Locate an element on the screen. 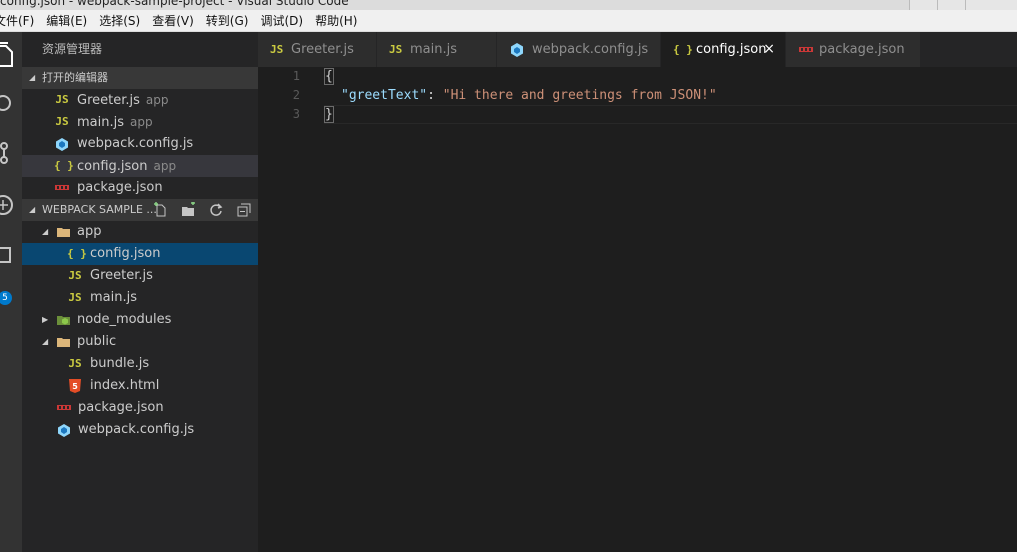 Image resolution: width=1017 pixels, height=552 pixels. open-brace: { is located at coordinates (329, 76).